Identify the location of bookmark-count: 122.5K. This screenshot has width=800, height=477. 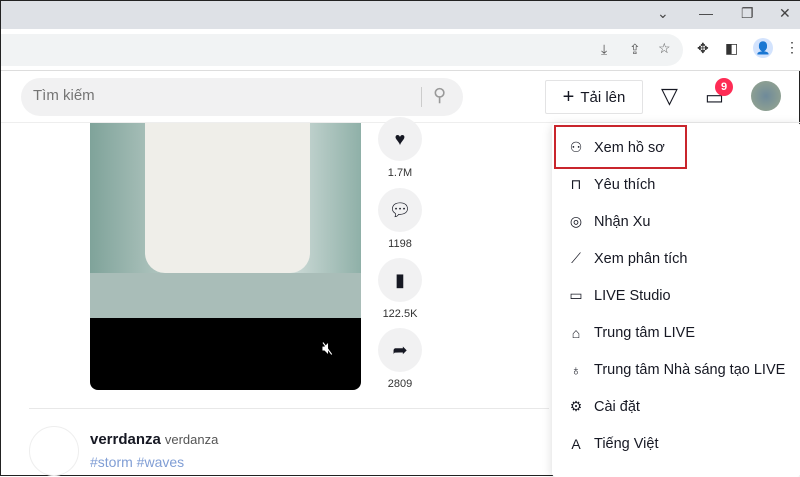
(400, 314).